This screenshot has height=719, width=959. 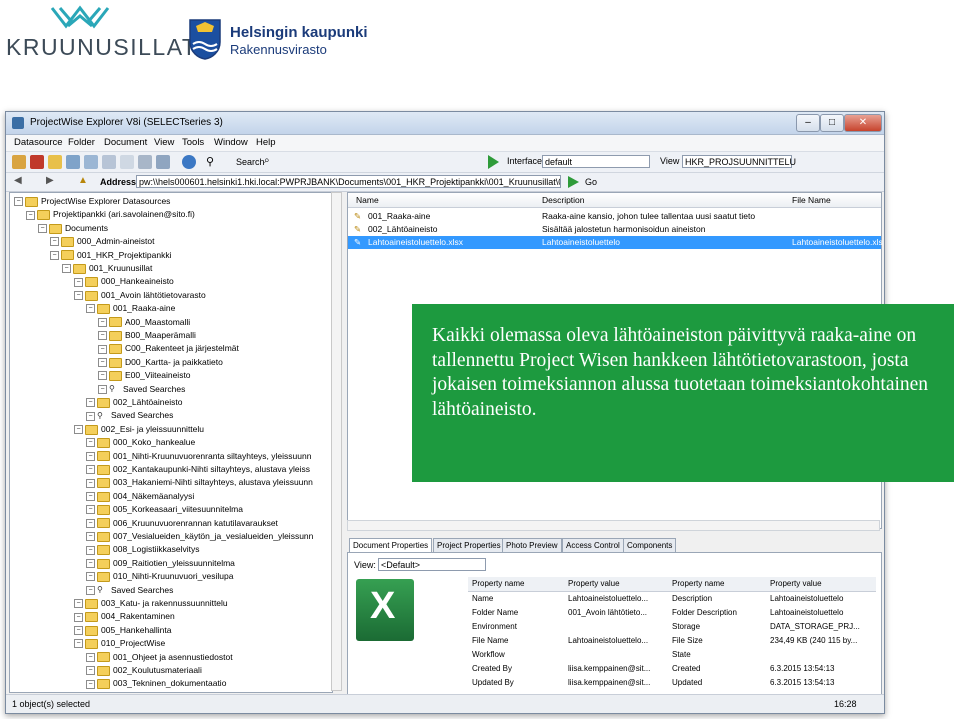 What do you see at coordinates (593, 545) in the screenshot?
I see `tab-access-control: Access Control` at bounding box center [593, 545].